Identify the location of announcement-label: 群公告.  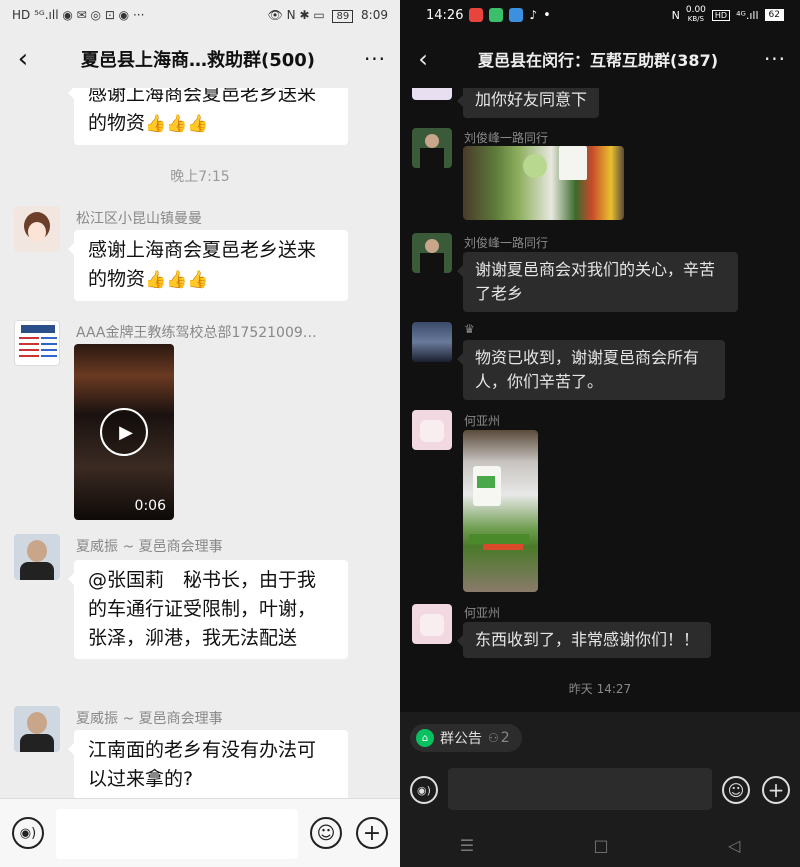
(461, 739).